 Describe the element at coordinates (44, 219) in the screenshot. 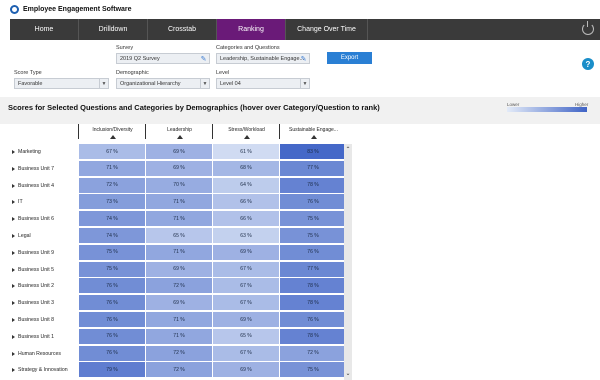

I see `row-label: Business Unit 6` at that location.